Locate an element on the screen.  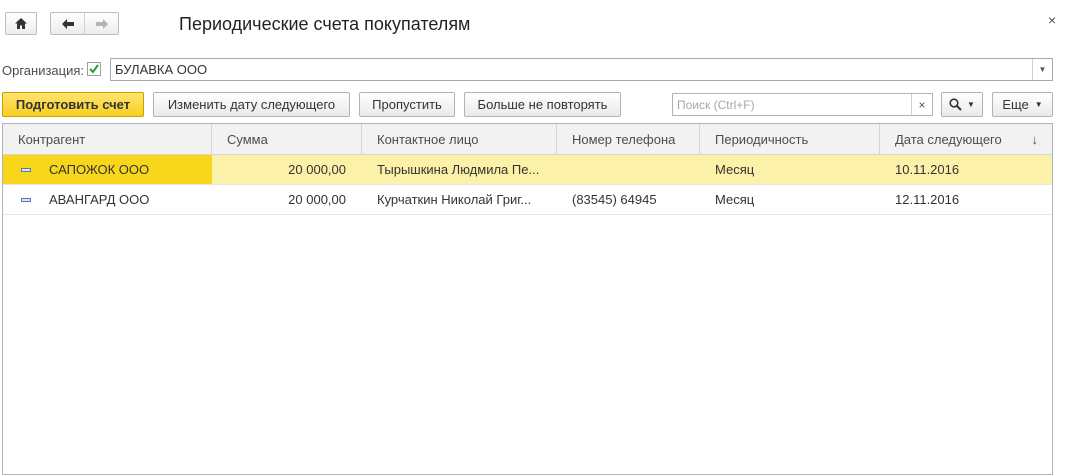
column-header-periodicity: Периодичность is located at coordinates (790, 139).